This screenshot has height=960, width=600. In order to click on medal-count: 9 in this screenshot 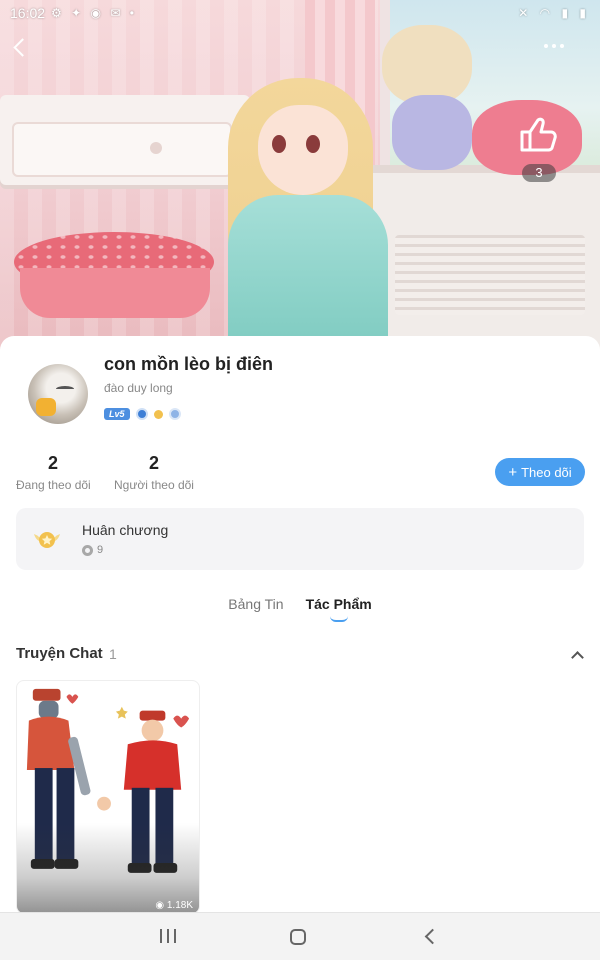, I will do `click(100, 550)`.